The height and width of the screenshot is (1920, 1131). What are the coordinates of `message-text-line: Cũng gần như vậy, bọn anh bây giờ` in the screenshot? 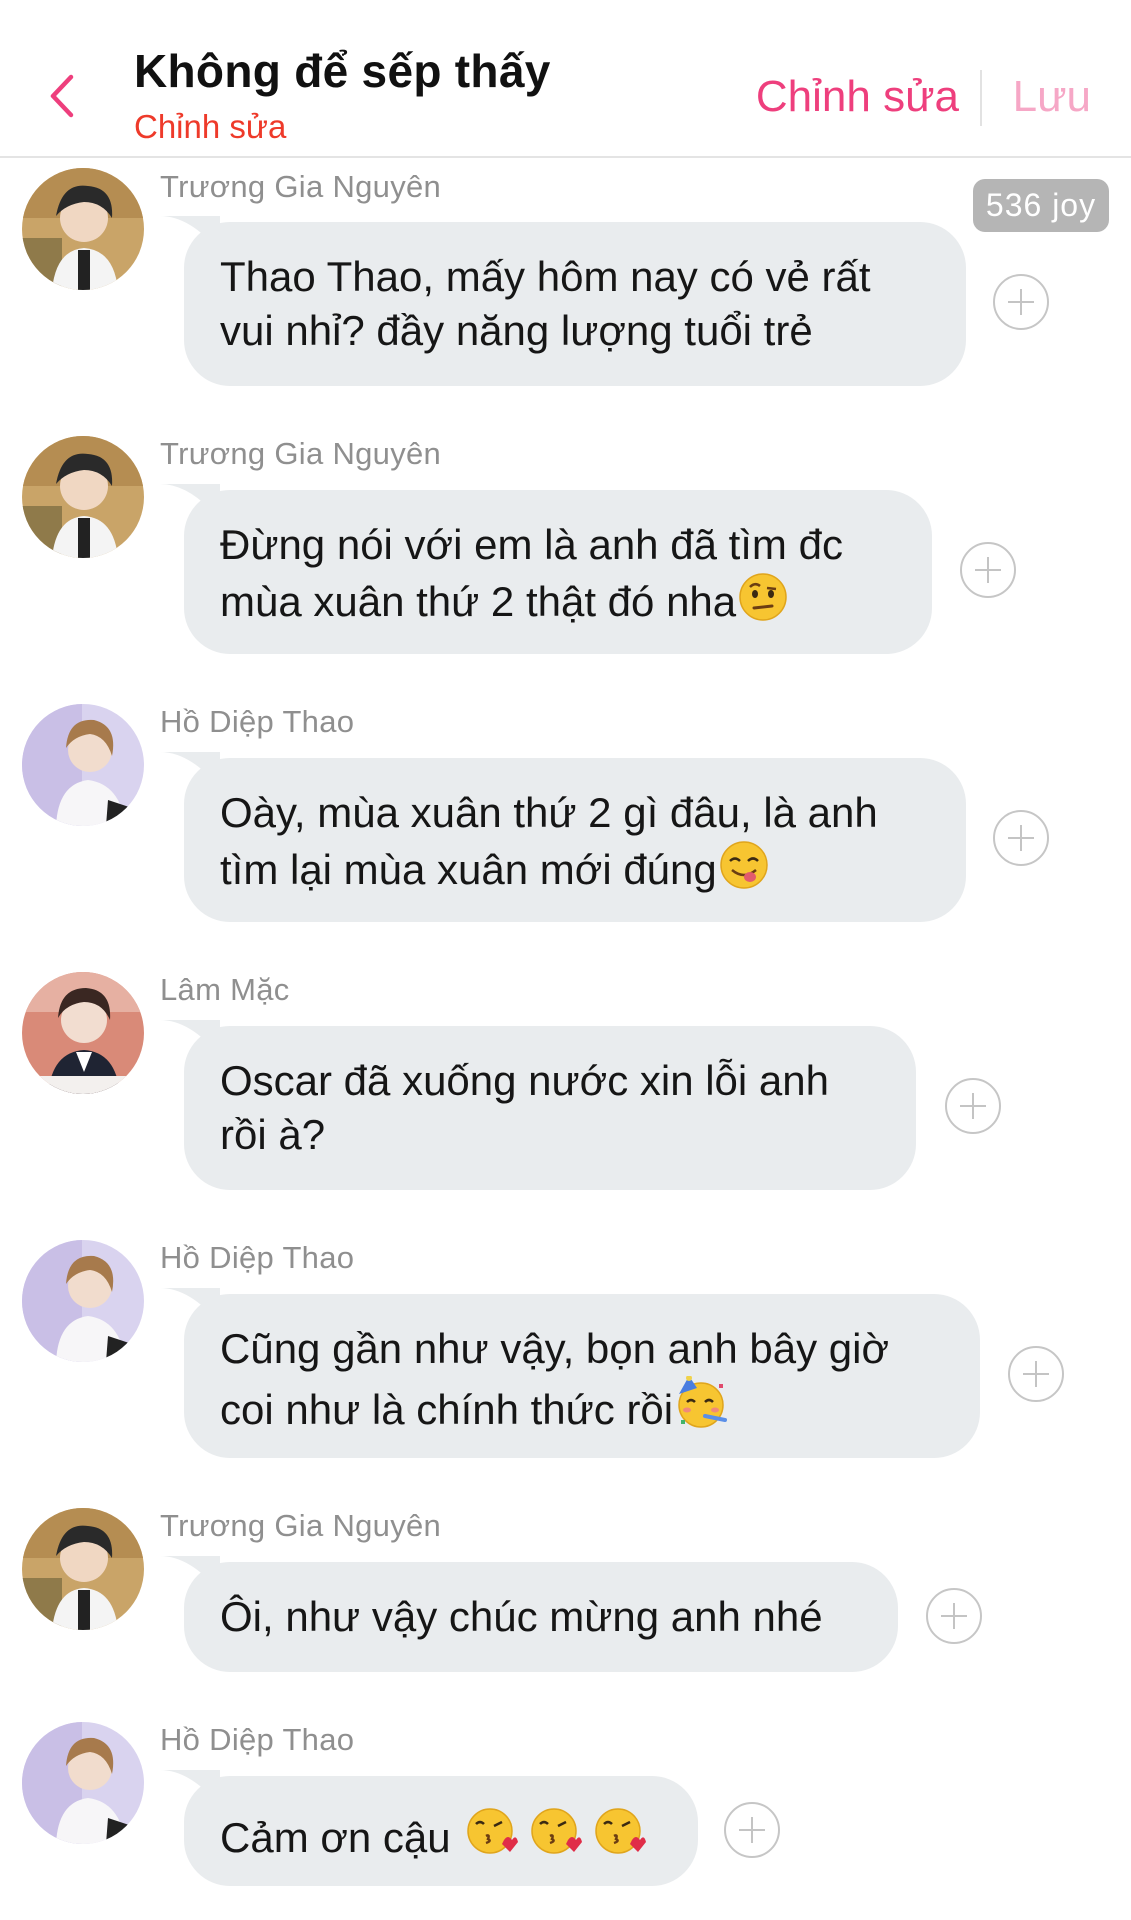 It's located at (555, 1348).